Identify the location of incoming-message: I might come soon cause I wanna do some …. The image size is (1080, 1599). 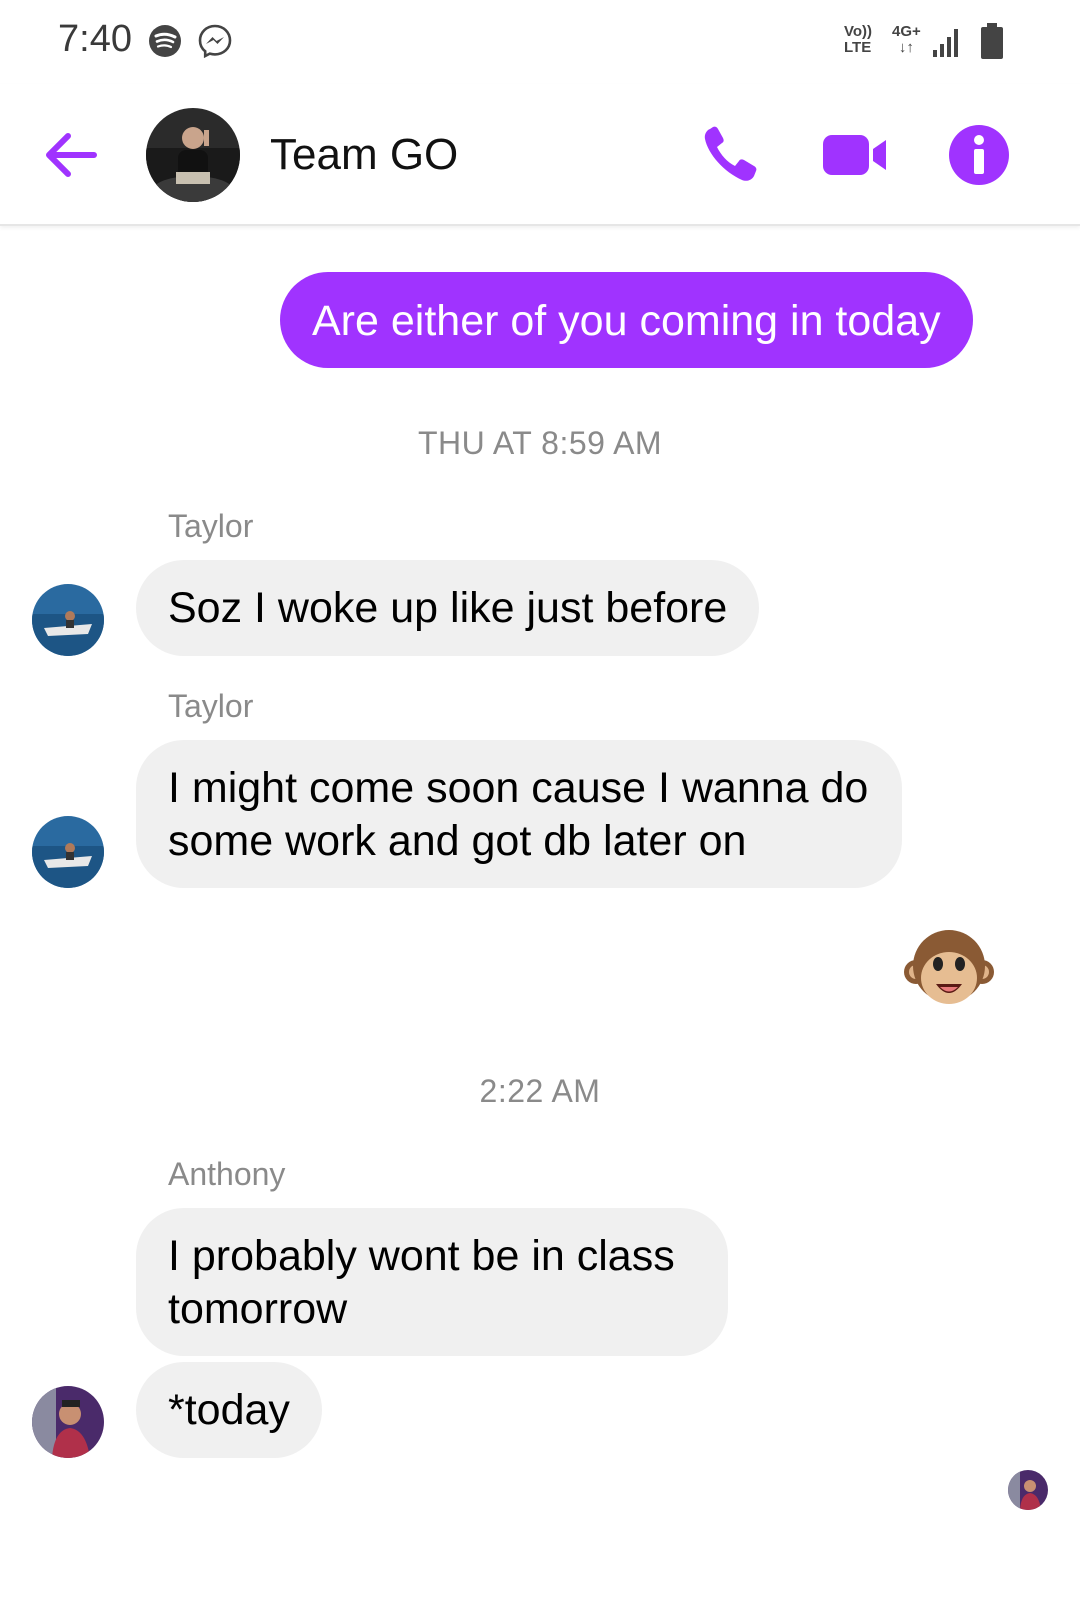
(519, 814).